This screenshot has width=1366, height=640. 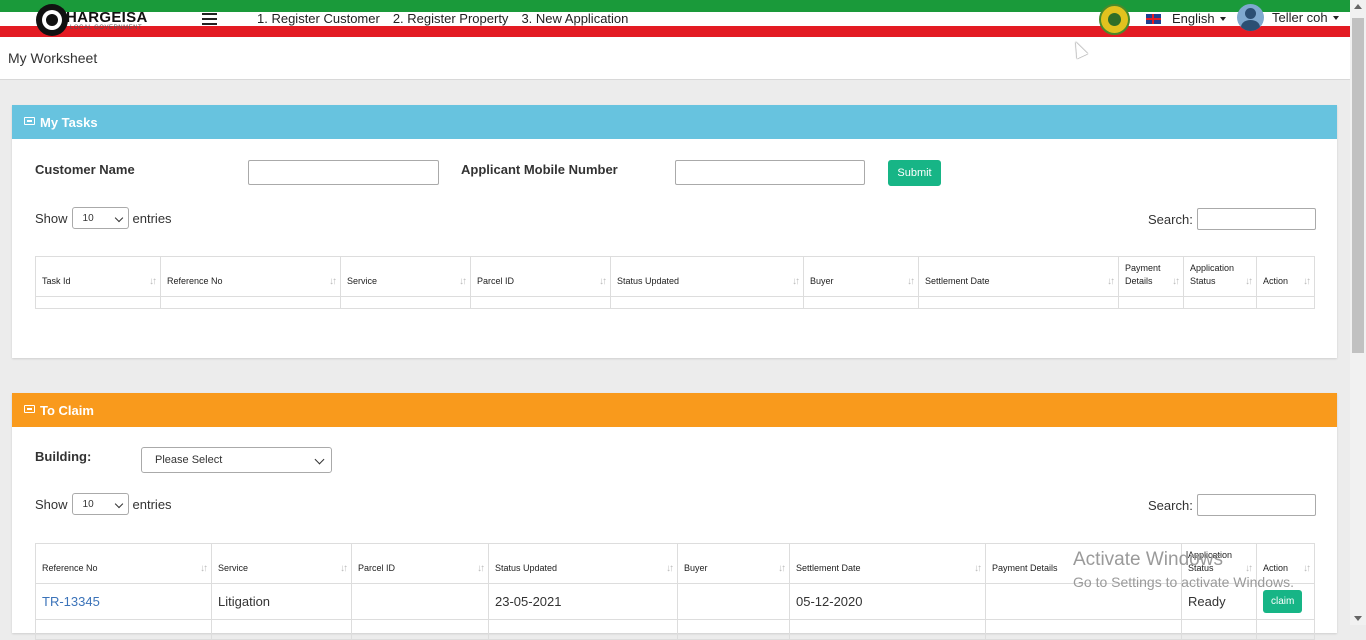 I want to click on buyer-cell, so click(x=733, y=601).